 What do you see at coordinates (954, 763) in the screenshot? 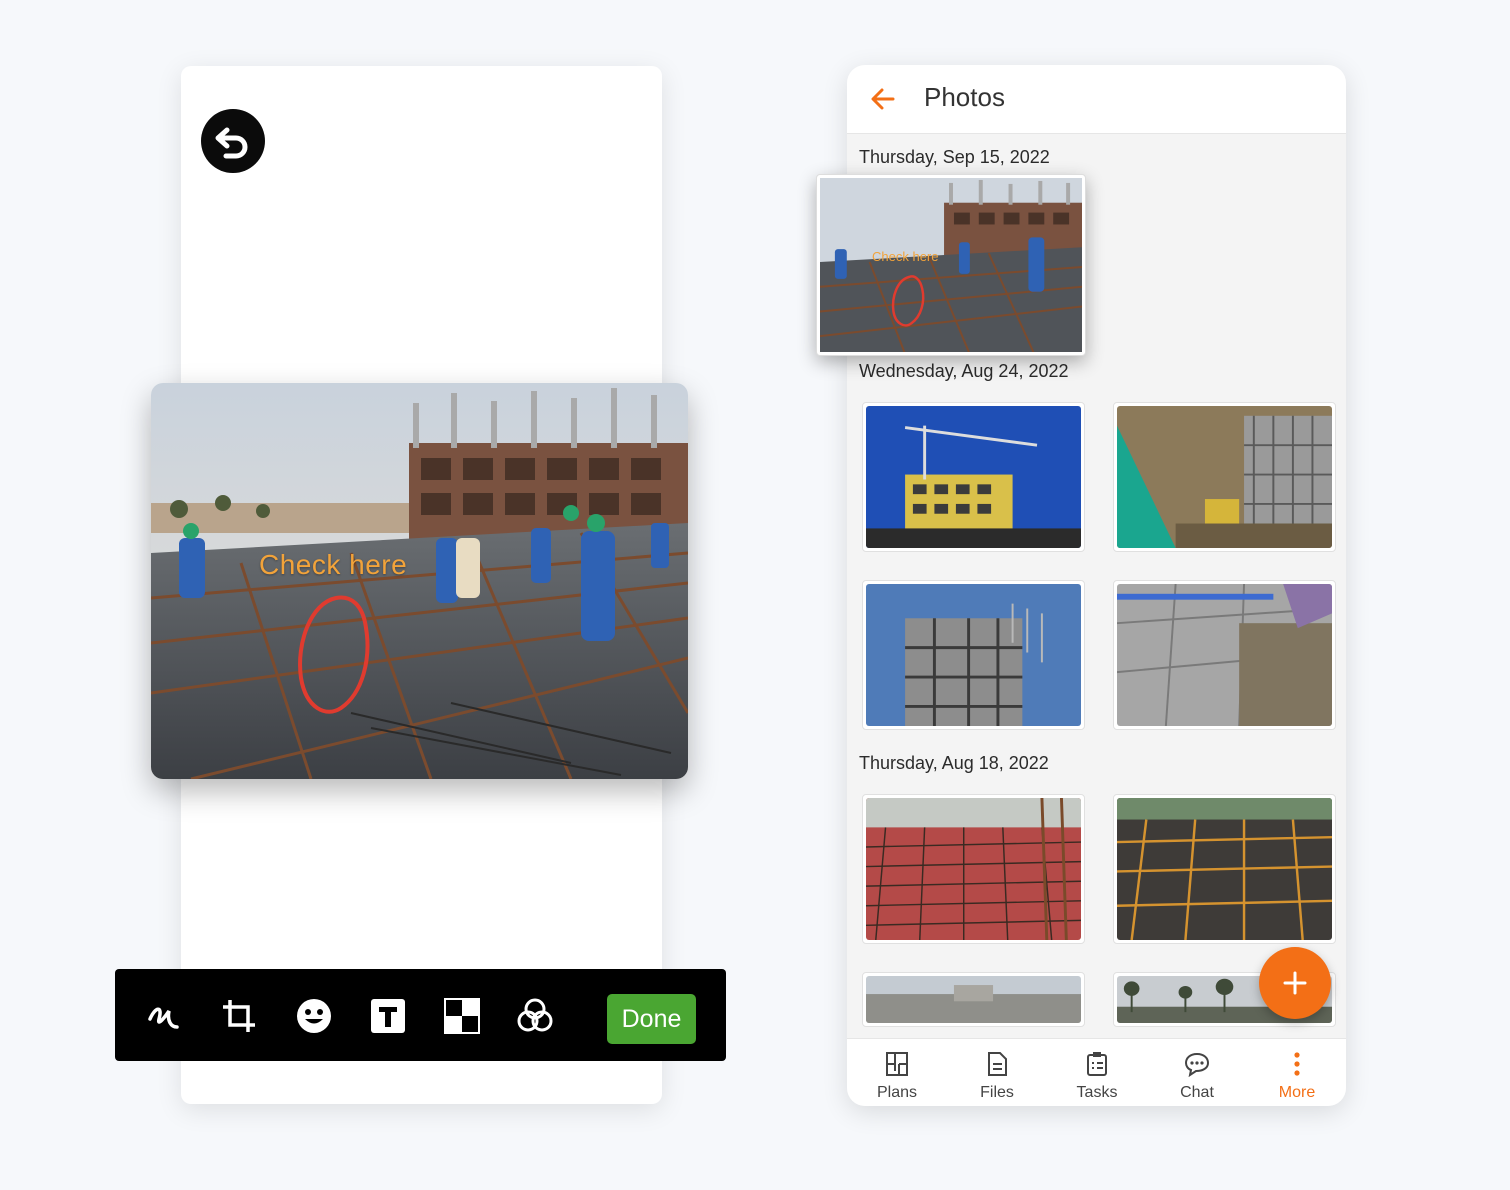
I see `date-heading: Thursday, Aug 18, 2022` at bounding box center [954, 763].